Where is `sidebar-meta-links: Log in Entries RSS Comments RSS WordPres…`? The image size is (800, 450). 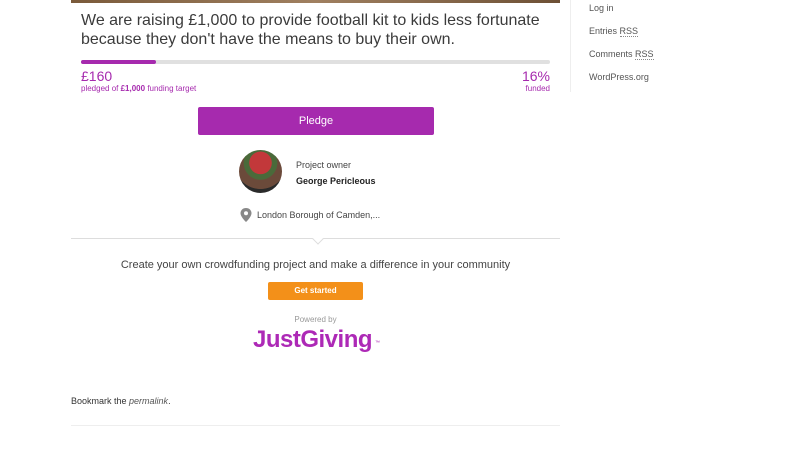 sidebar-meta-links: Log in Entries RSS Comments RSS WordPres… is located at coordinates (621, 46).